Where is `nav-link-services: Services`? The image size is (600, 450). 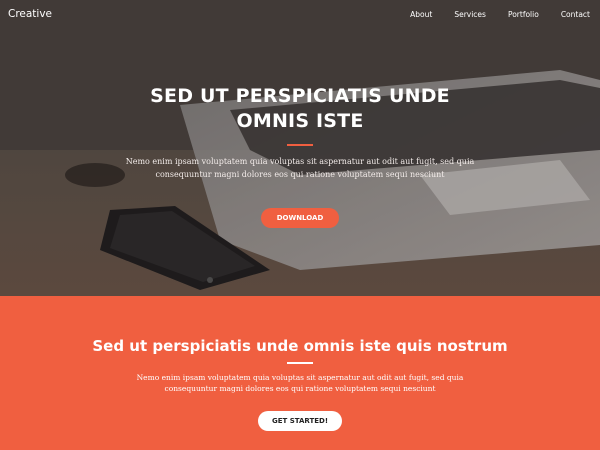 nav-link-services: Services is located at coordinates (470, 14).